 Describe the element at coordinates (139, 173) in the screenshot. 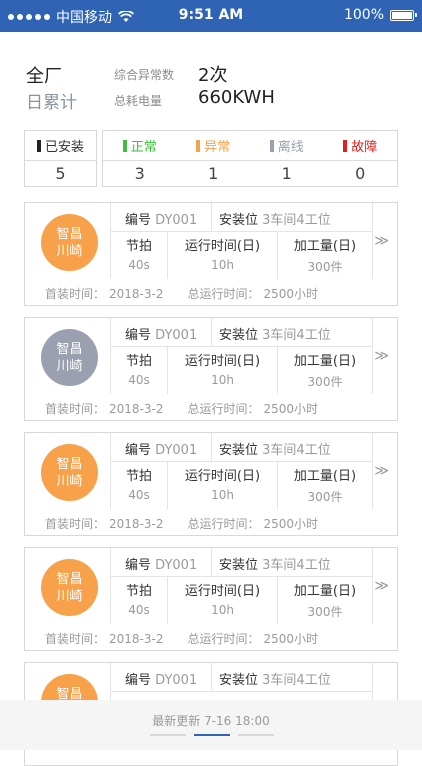

I see `normal-value: 3` at that location.